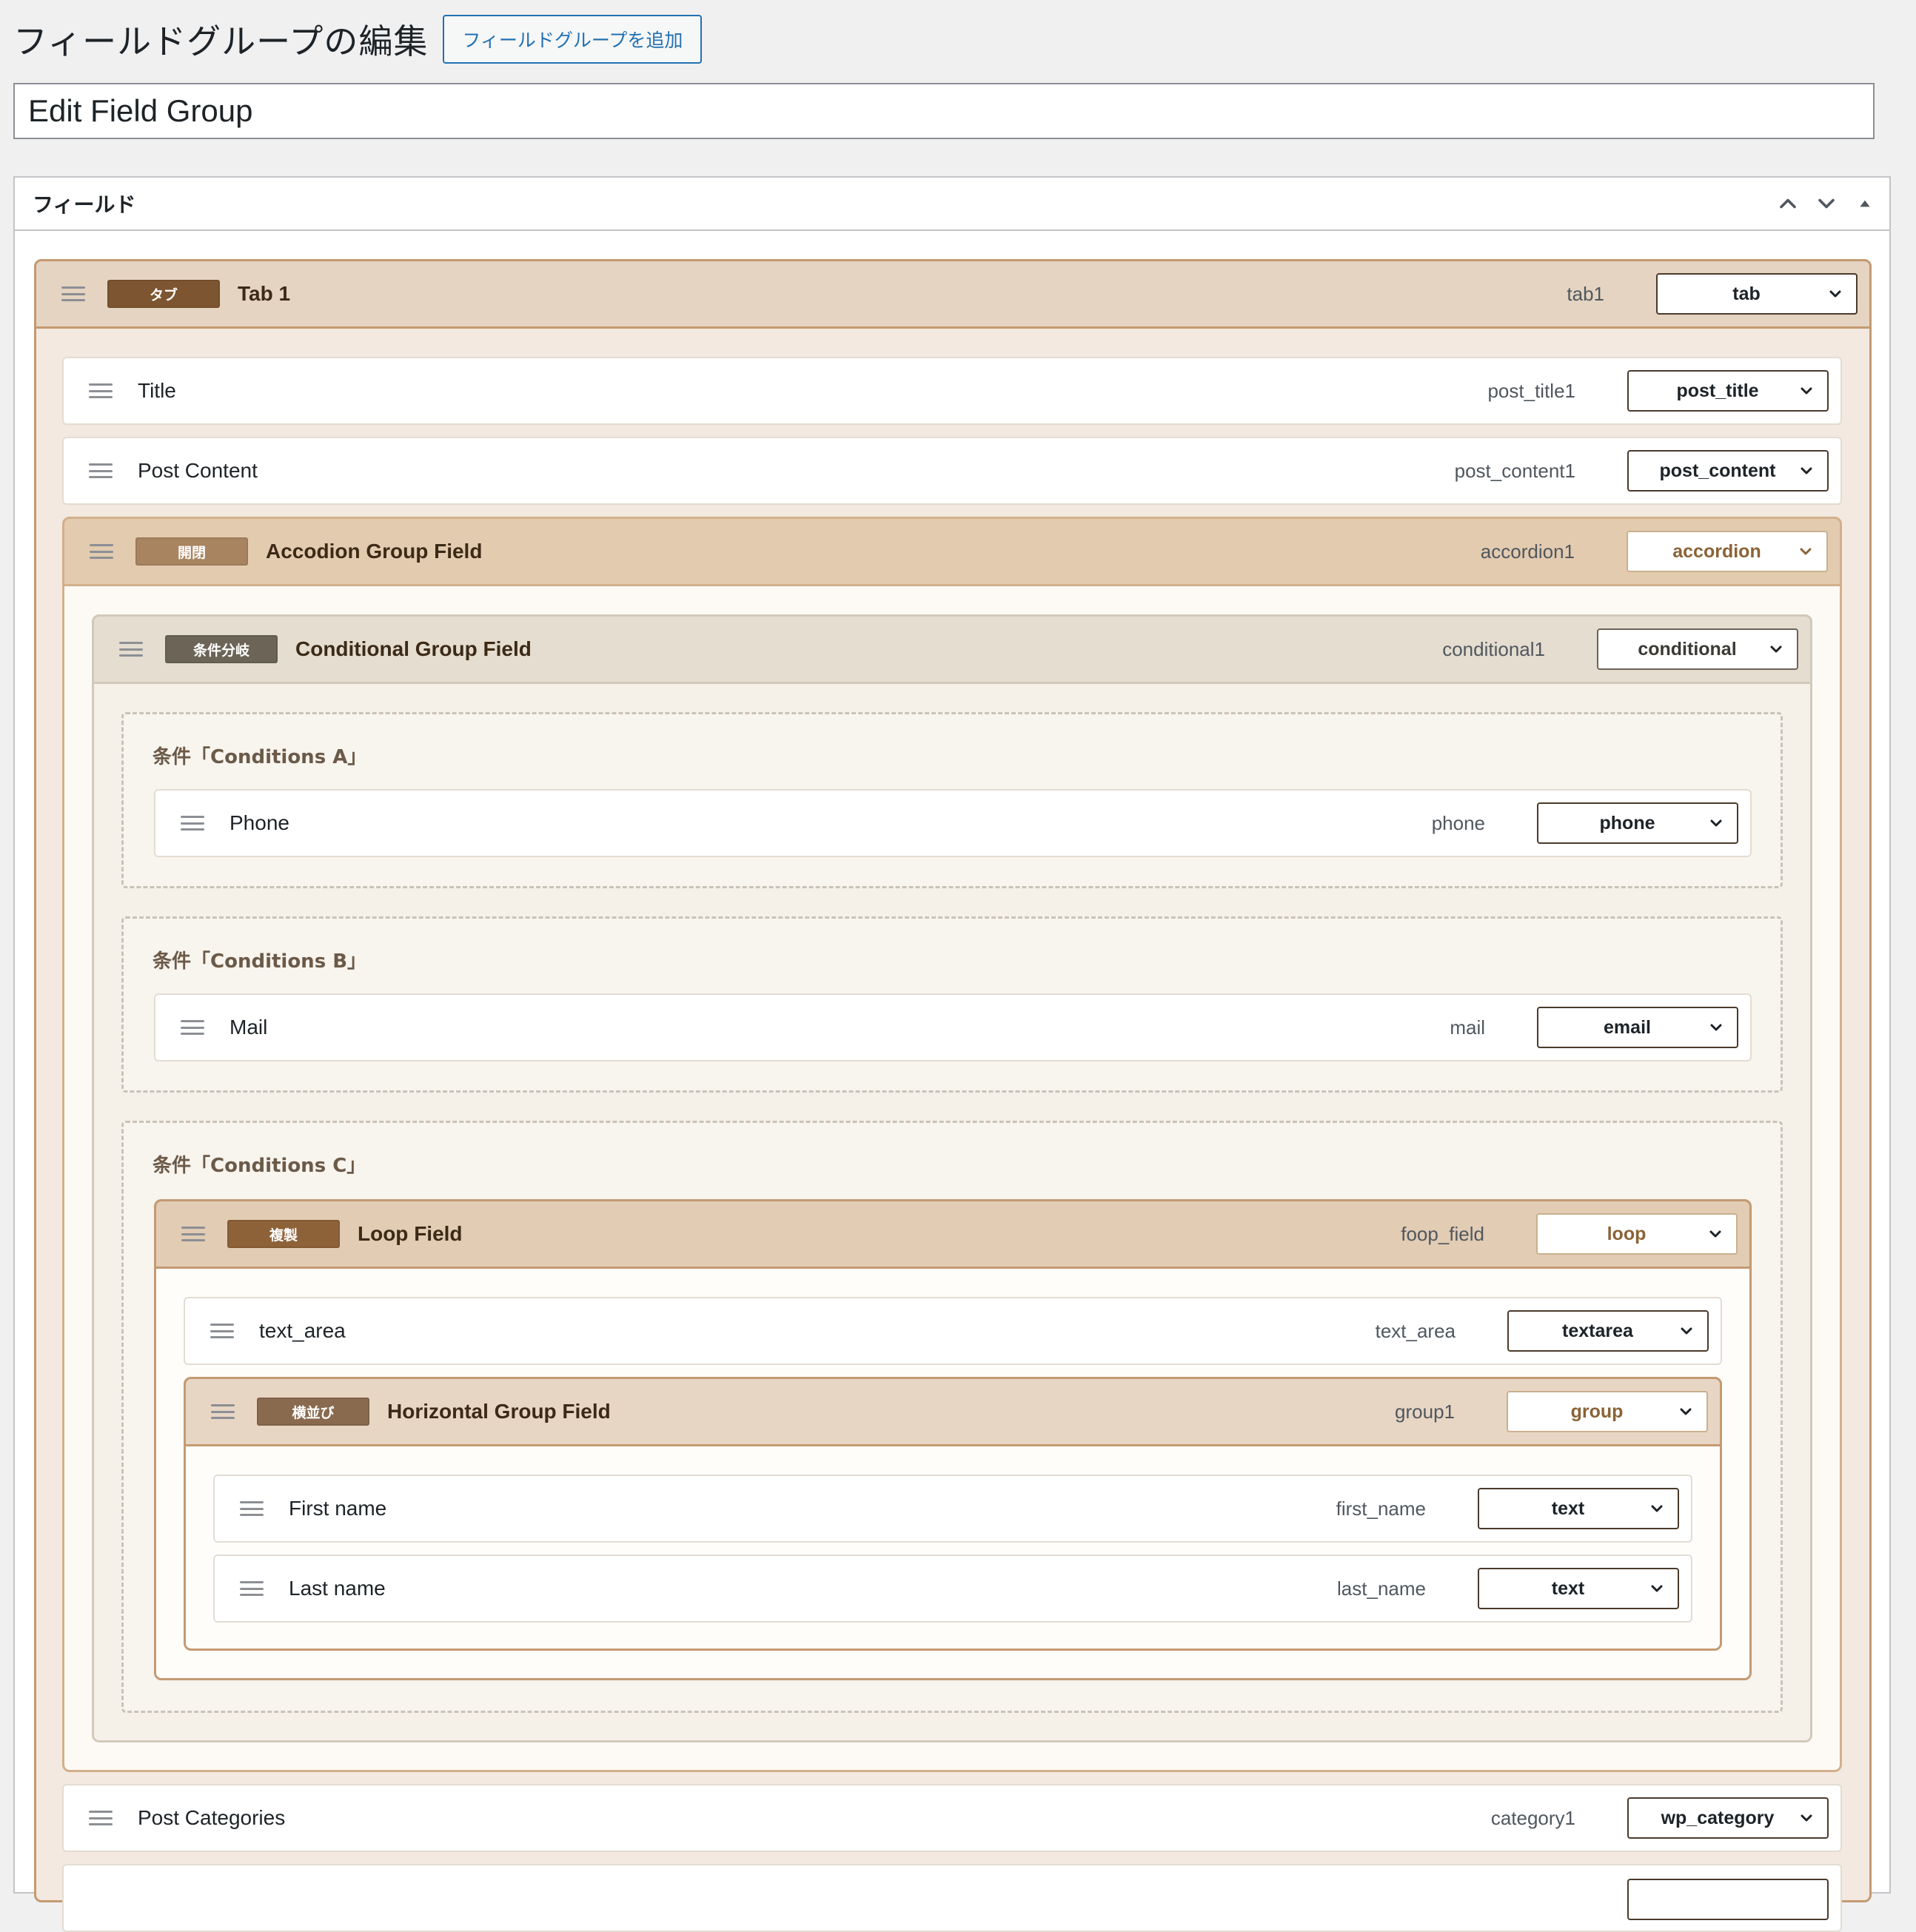 The width and height of the screenshot is (1916, 1932). What do you see at coordinates (221, 649) in the screenshot?
I see `badge-conditional: 条件分岐` at bounding box center [221, 649].